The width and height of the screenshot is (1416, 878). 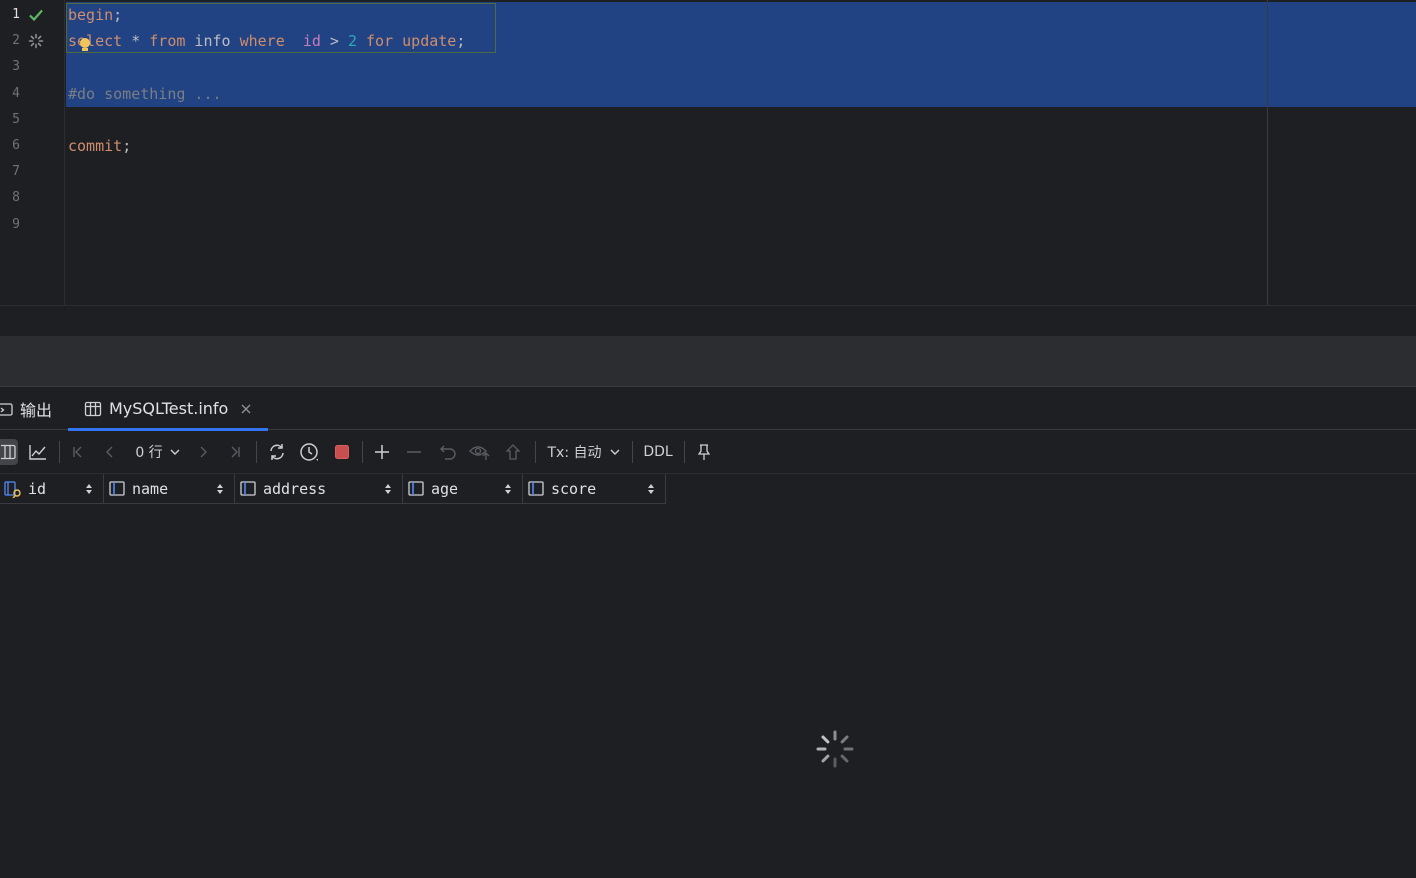 What do you see at coordinates (95, 41) in the screenshot?
I see `code-token: select` at bounding box center [95, 41].